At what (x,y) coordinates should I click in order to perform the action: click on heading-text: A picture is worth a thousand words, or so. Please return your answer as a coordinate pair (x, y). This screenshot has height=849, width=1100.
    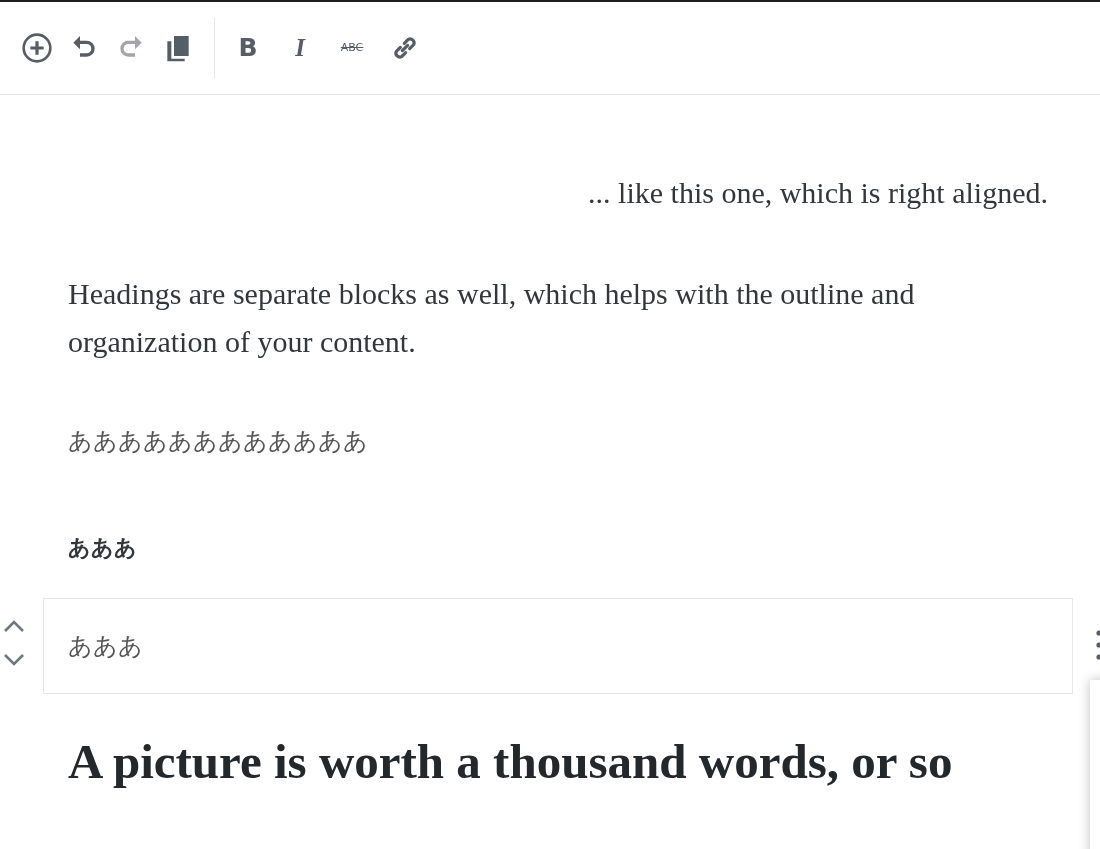
    Looking at the image, I should click on (511, 762).